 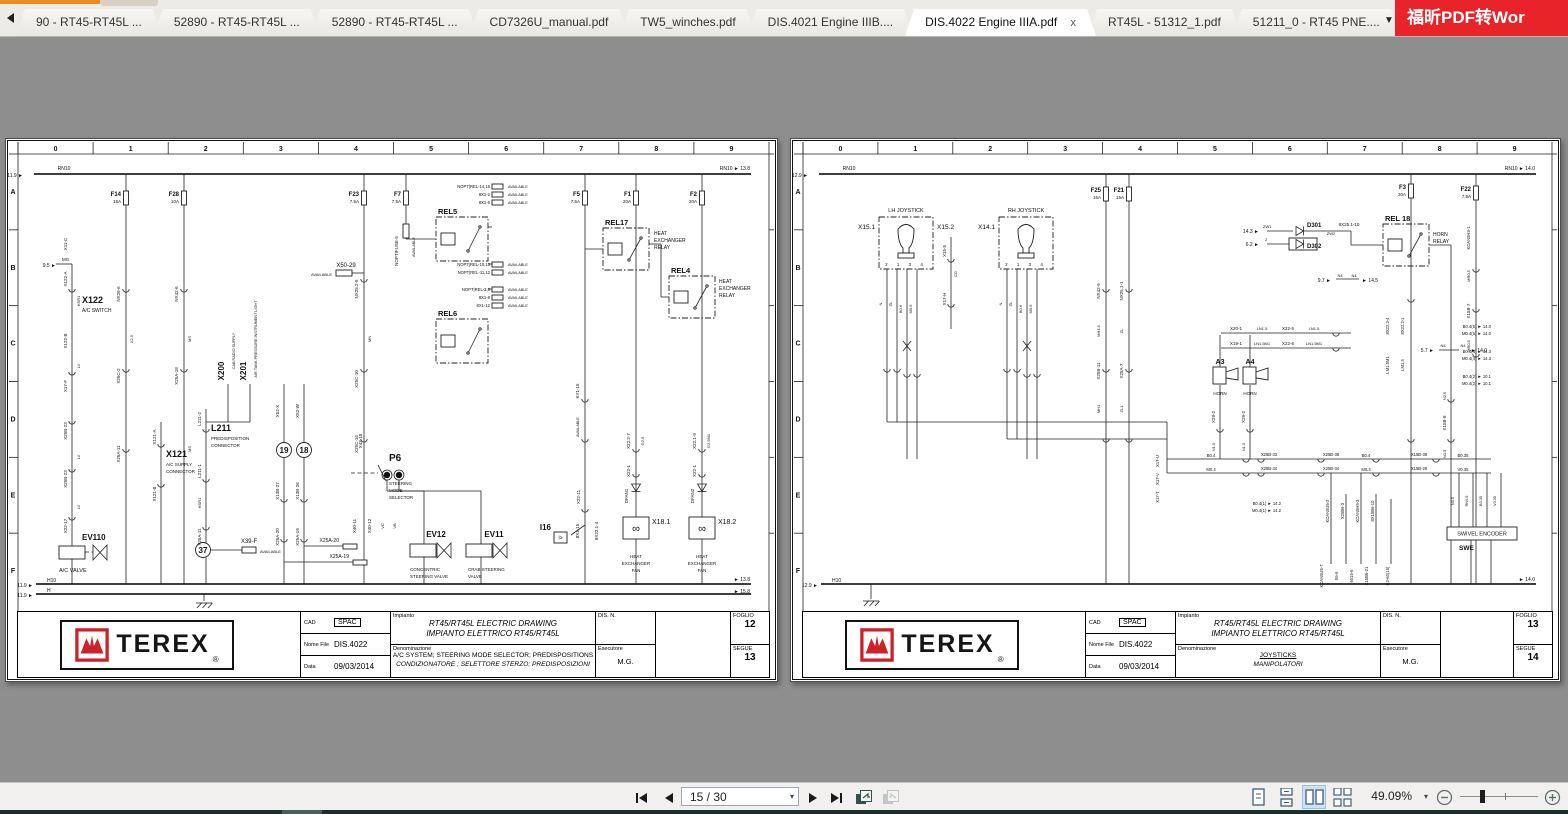 I want to click on tab-scroll-left-icon, so click(x=10, y=18).